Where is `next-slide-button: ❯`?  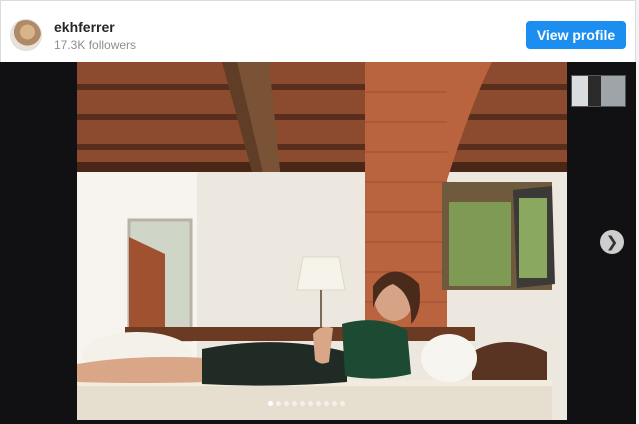
next-slide-button: ❯ is located at coordinates (612, 242).